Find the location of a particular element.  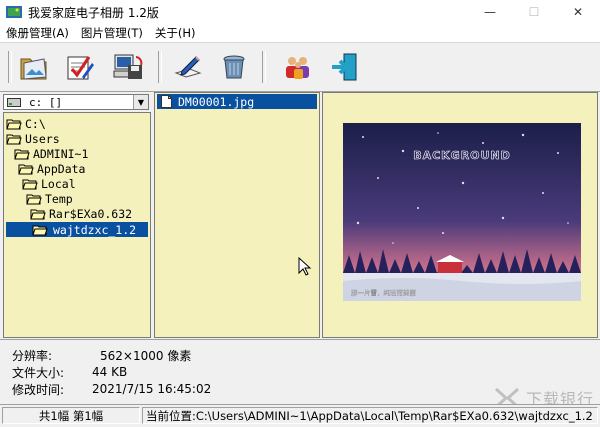

mouse-cursor-icon is located at coordinates (305, 266).